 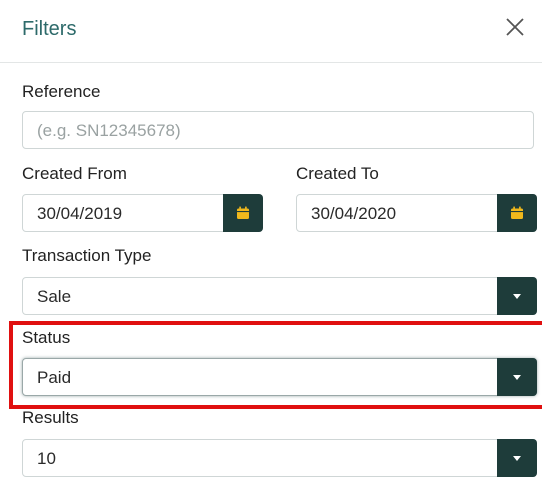 I want to click on transaction-type-label: Transaction Type, so click(x=87, y=255).